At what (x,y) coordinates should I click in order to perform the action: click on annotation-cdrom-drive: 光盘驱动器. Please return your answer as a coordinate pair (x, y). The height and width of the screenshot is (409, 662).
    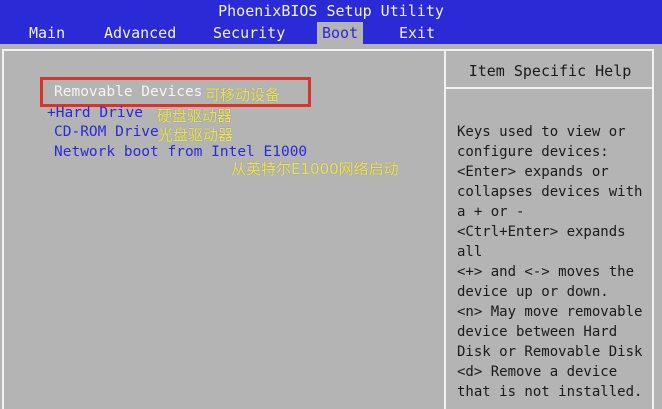
    Looking at the image, I should click on (196, 135).